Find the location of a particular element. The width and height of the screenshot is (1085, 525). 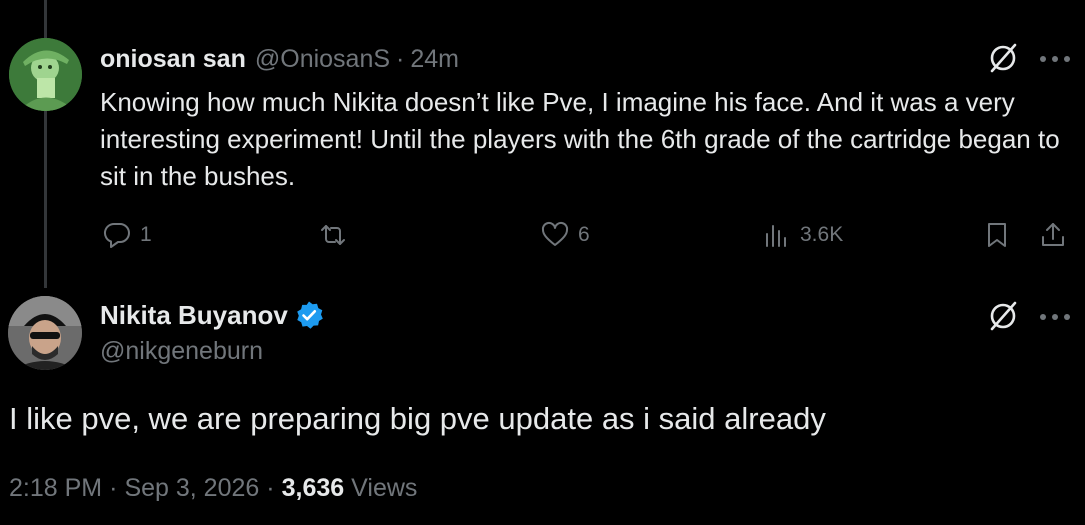

views-button: 3.6K is located at coordinates (802, 235).